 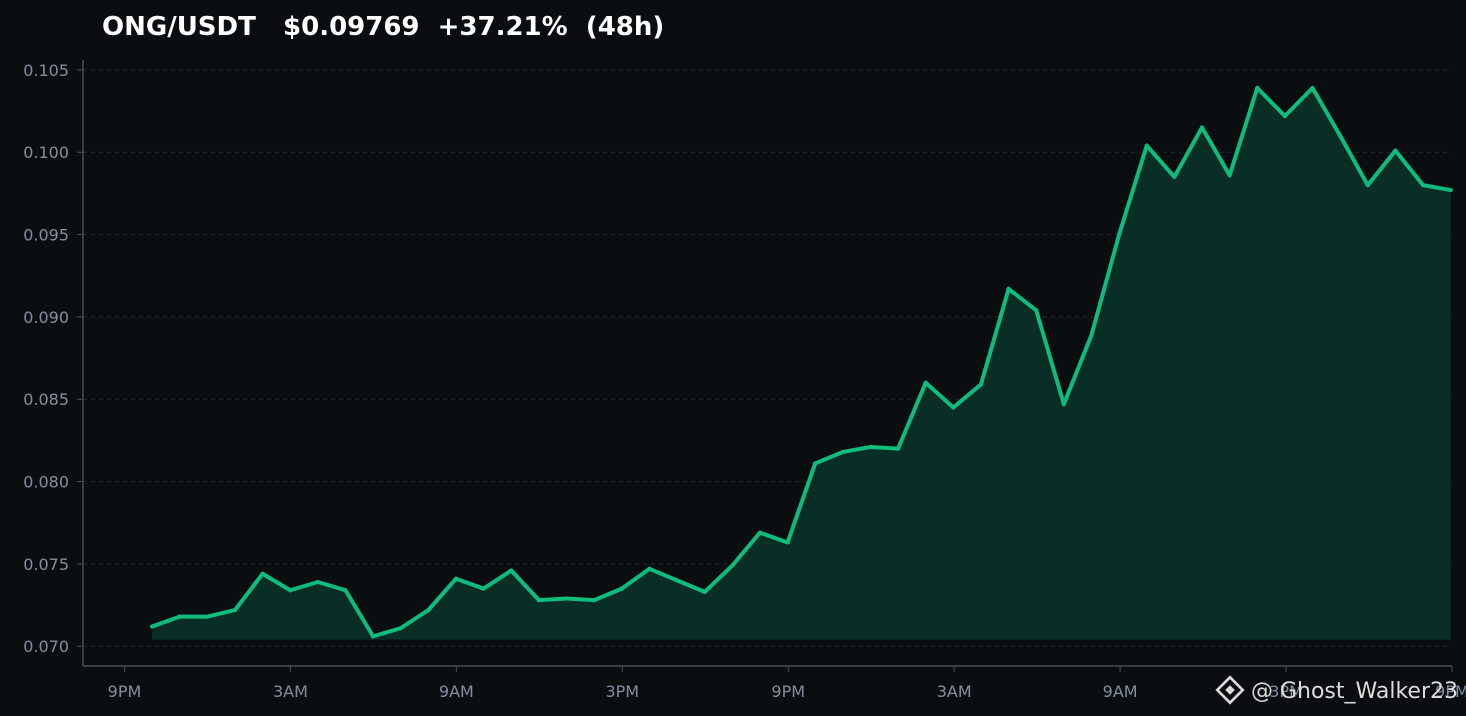 I want to click on watermark: @ Ghost_Walker23, so click(x=1336, y=690).